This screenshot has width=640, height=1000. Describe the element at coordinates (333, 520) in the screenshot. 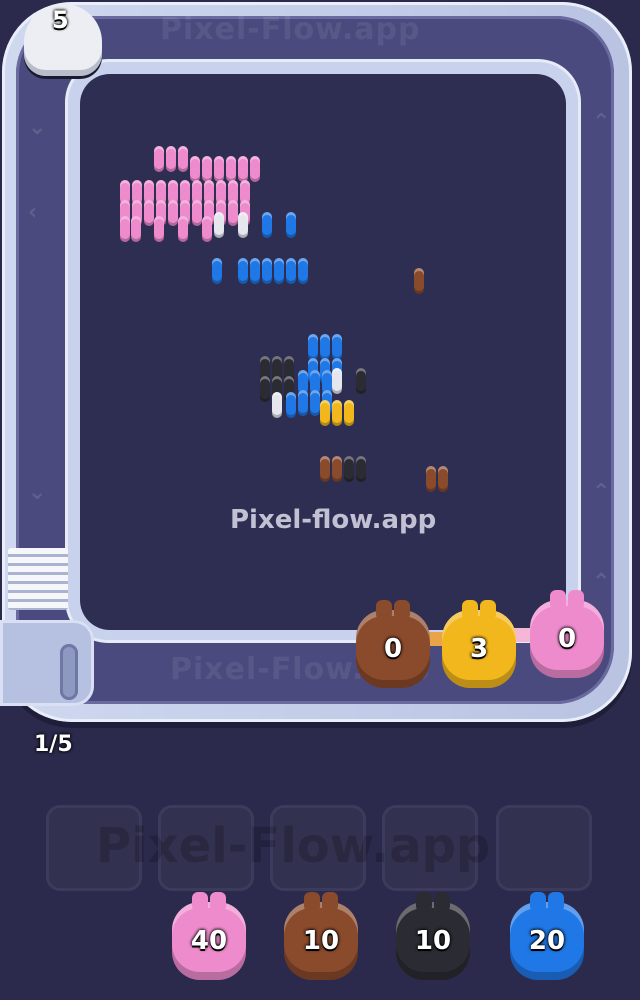

I see `watermark: Pixel-flow.app` at that location.